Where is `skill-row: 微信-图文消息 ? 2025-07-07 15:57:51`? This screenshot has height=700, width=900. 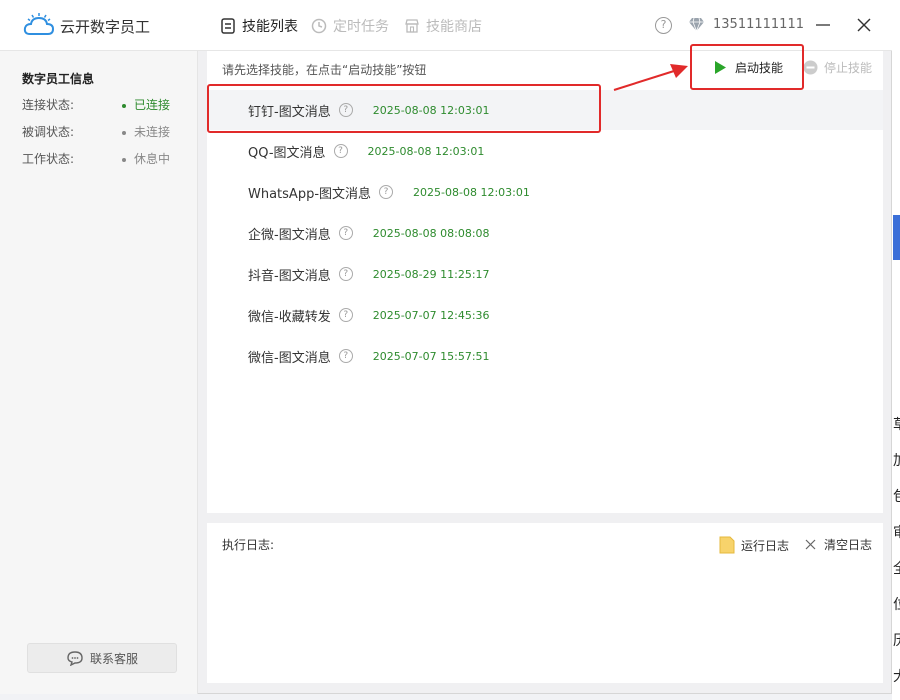 skill-row: 微信-图文消息 ? 2025-07-07 15:57:51 is located at coordinates (545, 356).